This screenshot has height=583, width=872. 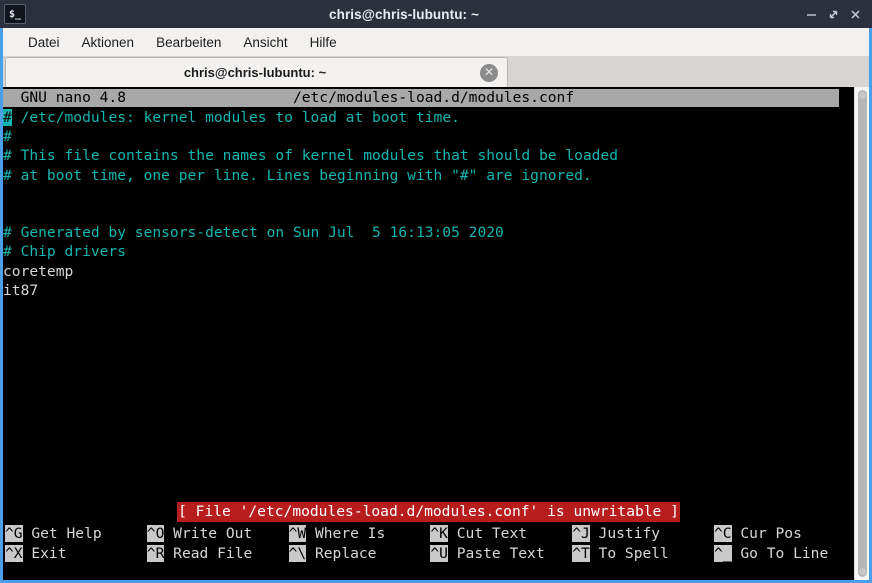 I want to click on tabbar: chris@chris-lubuntu: ~ ✕, so click(x=436, y=71).